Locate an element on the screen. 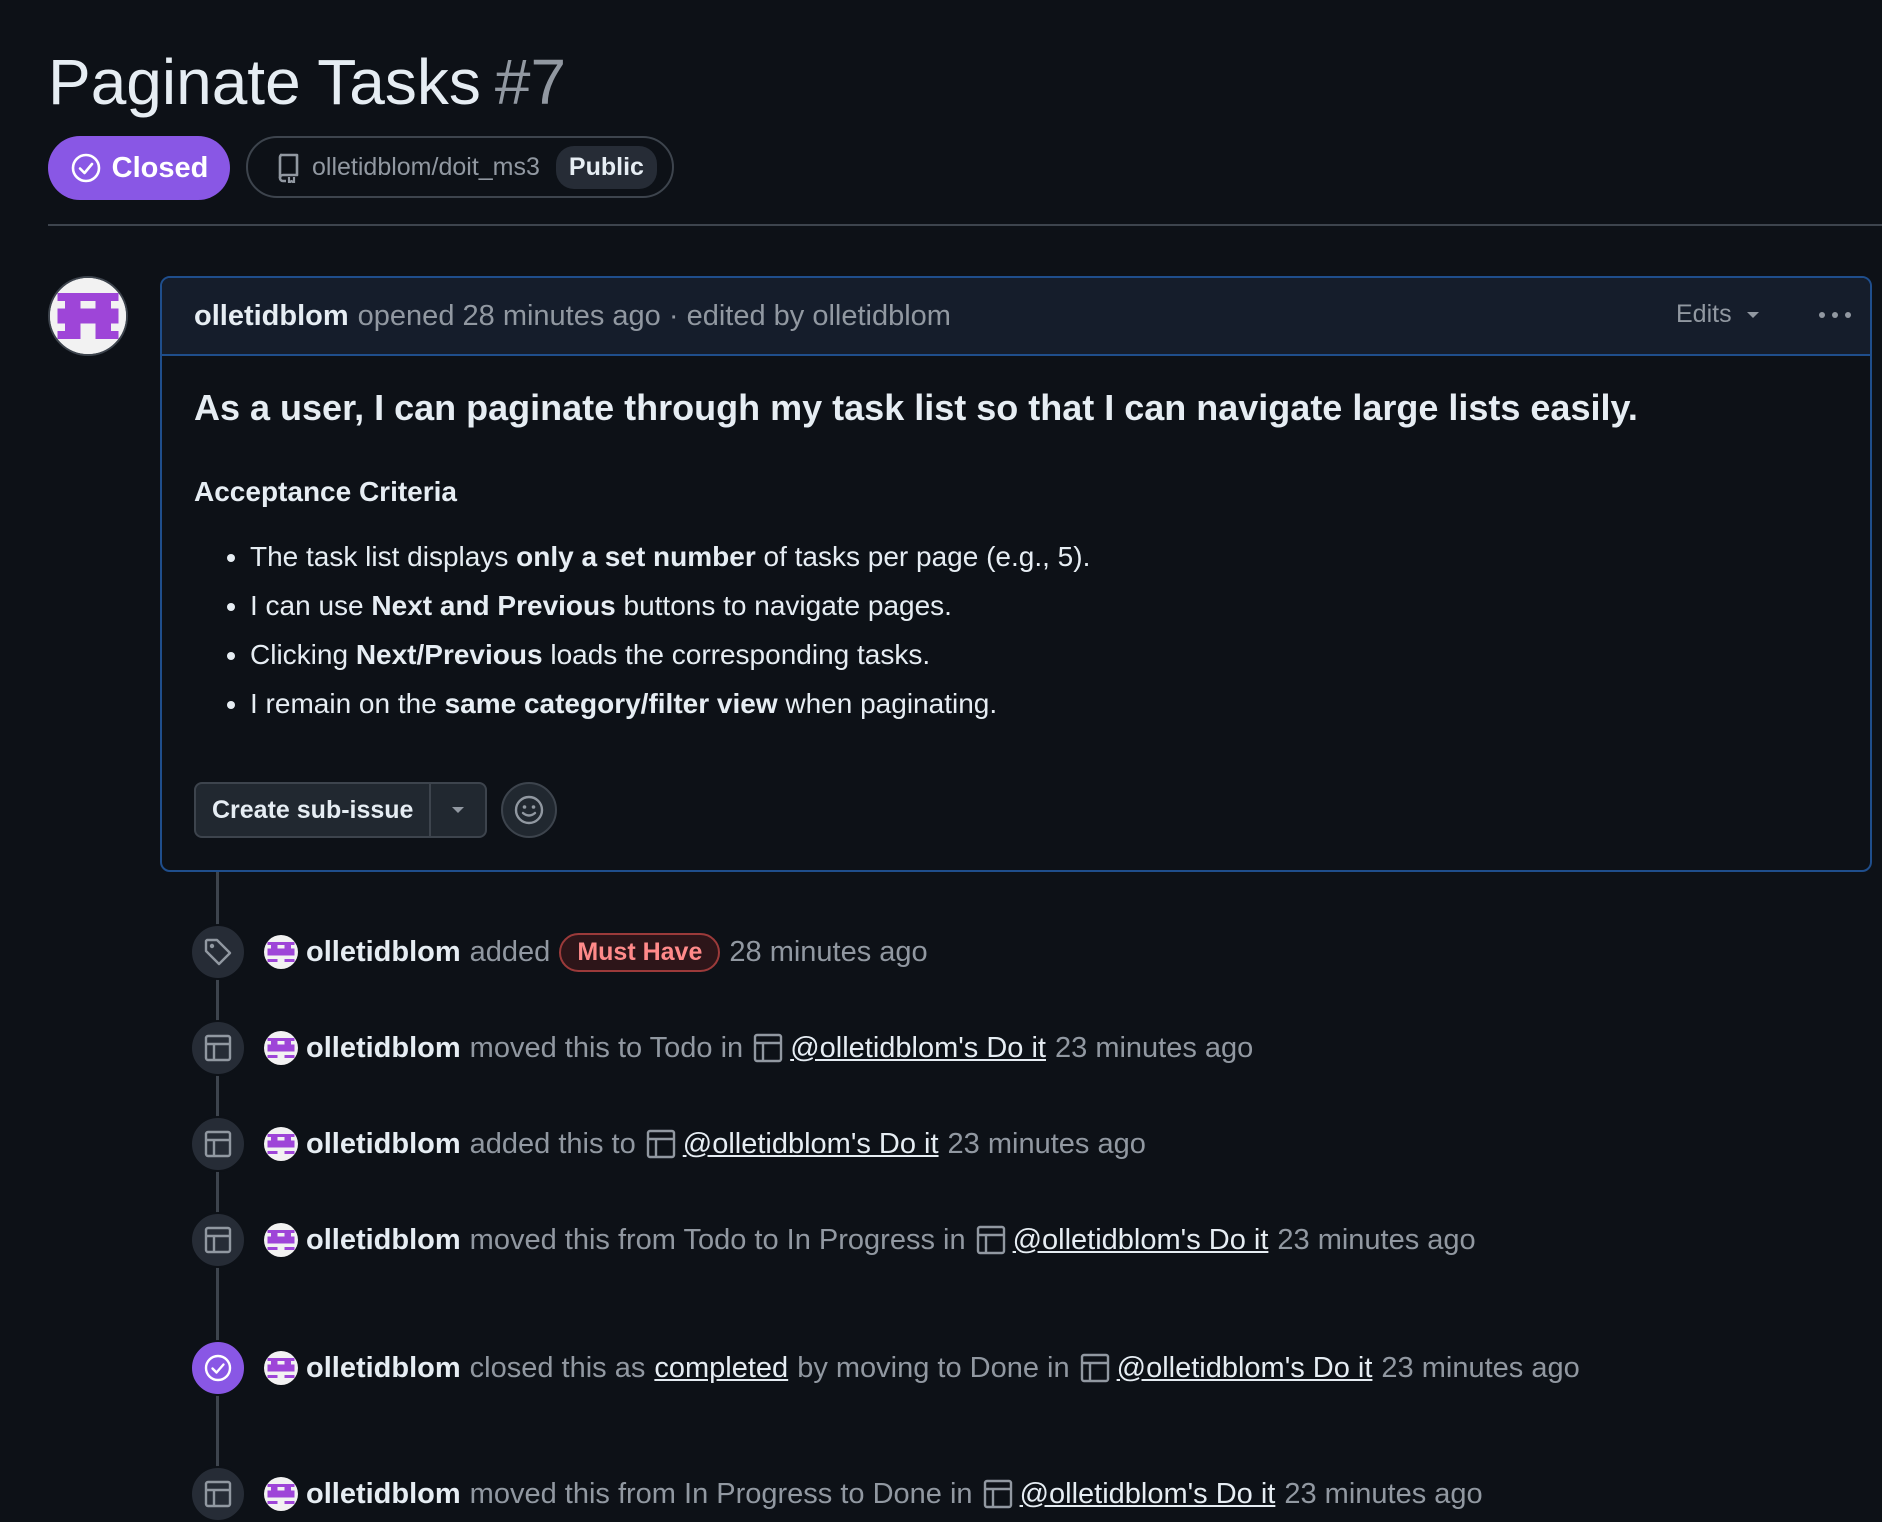 The width and height of the screenshot is (1882, 1522). add-reaction-button is located at coordinates (529, 810).